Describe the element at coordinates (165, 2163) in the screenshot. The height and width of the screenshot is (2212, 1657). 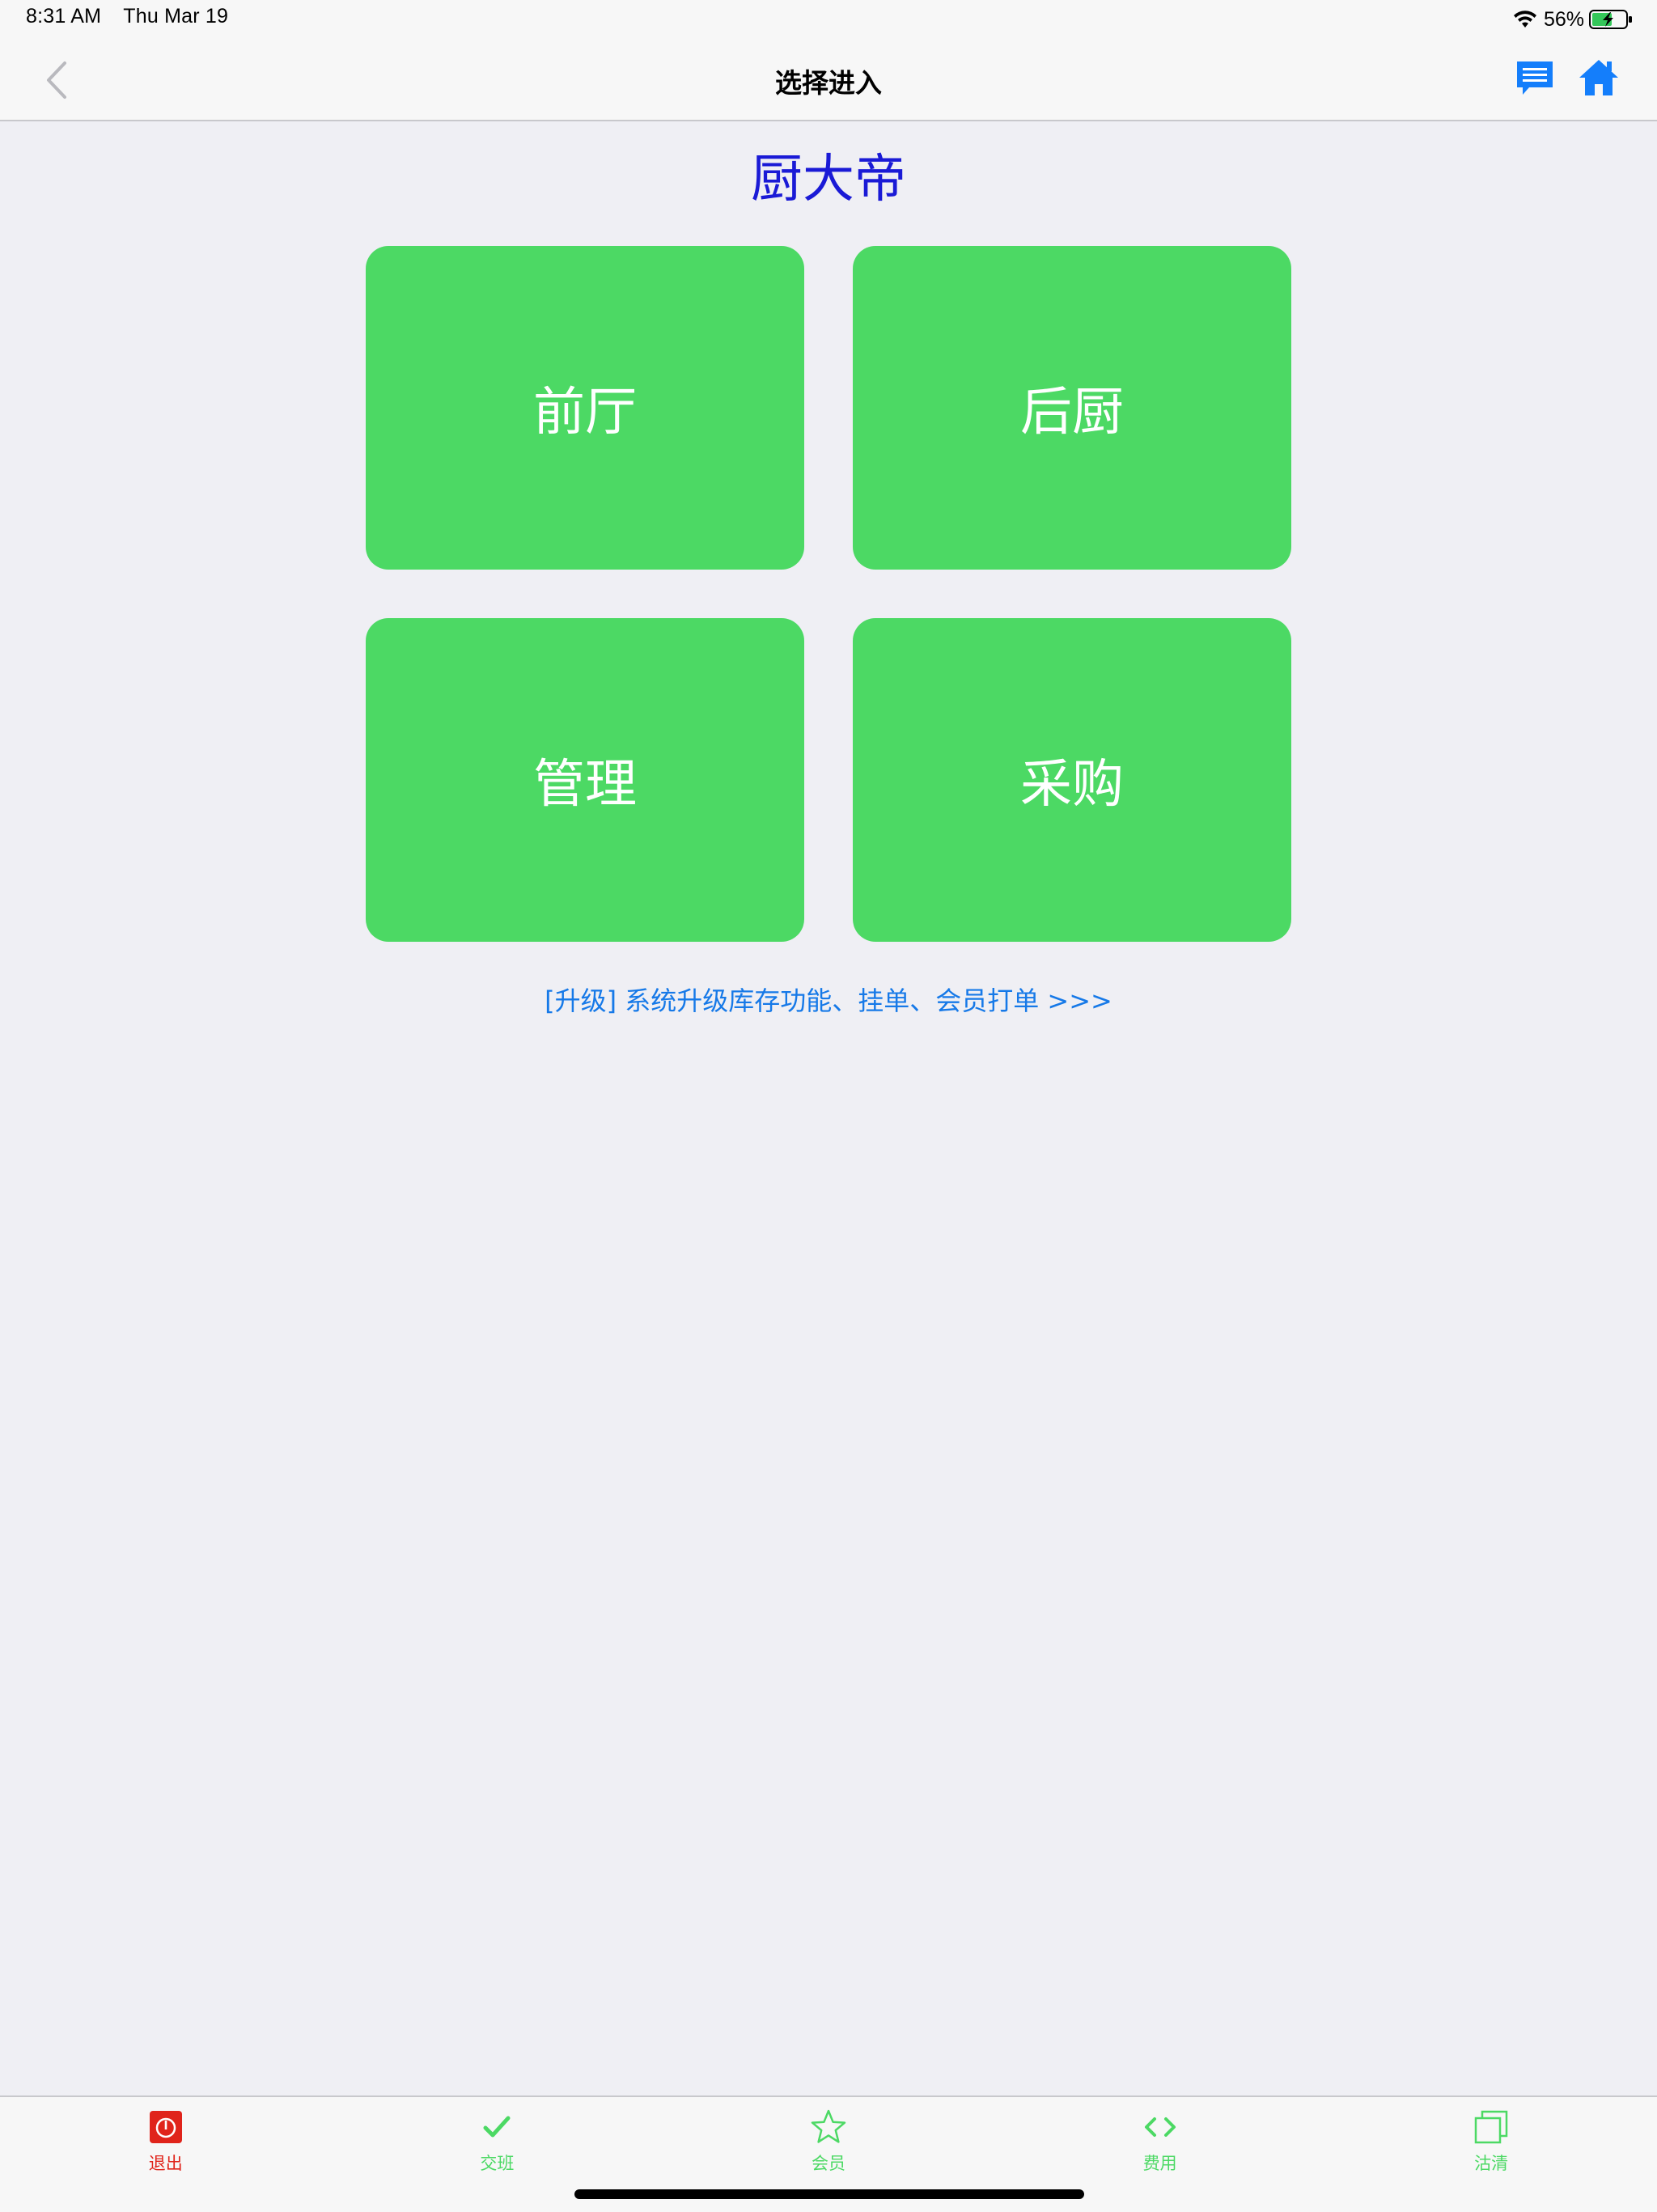
I see `tab-exit-label: 退出` at that location.